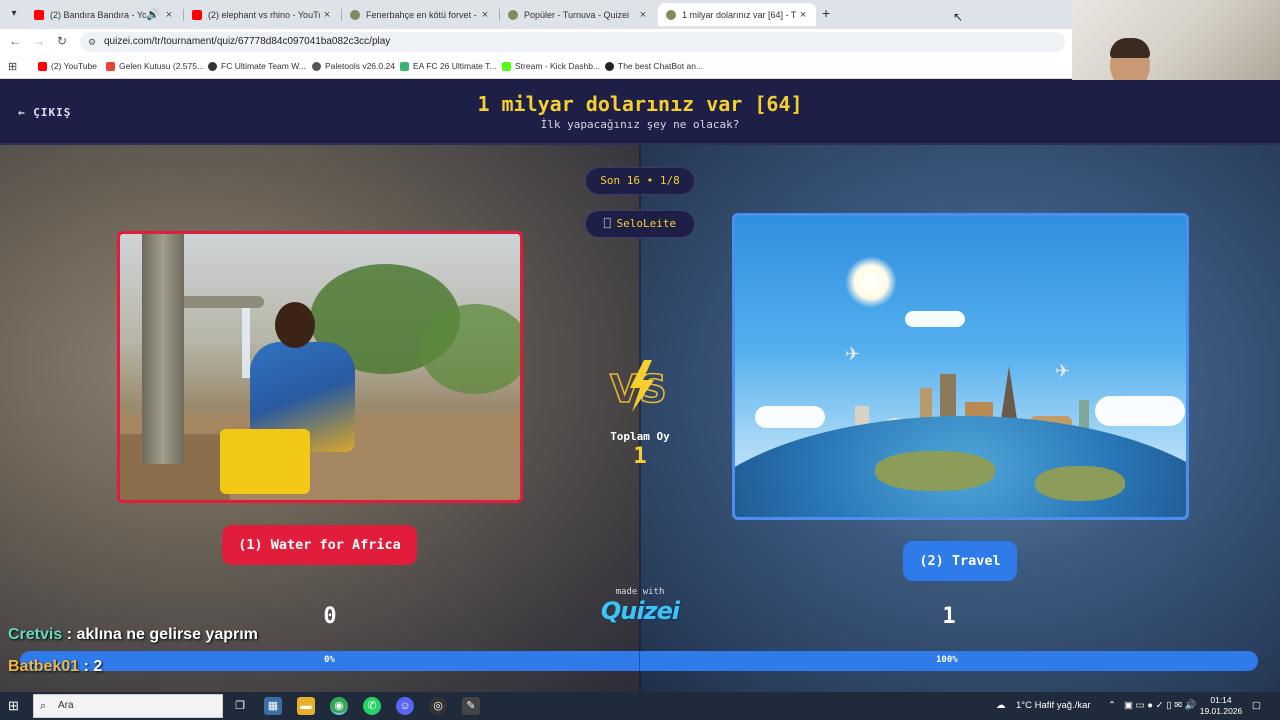 The width and height of the screenshot is (1280, 720). What do you see at coordinates (163, 349) in the screenshot?
I see `photo-water-pump` at bounding box center [163, 349].